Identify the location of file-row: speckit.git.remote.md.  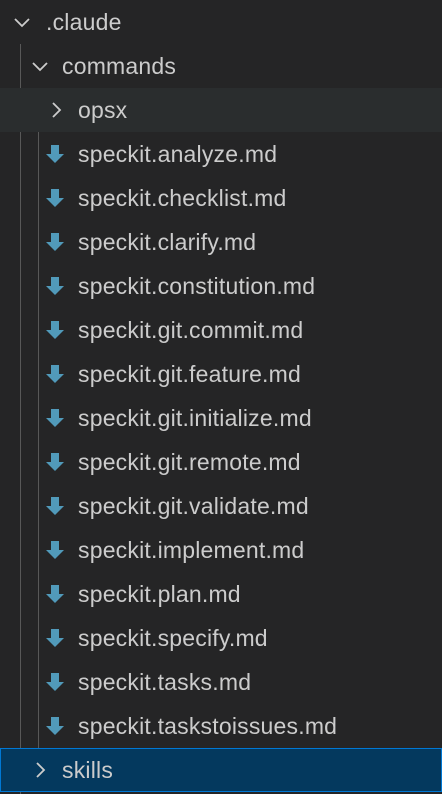
(221, 462).